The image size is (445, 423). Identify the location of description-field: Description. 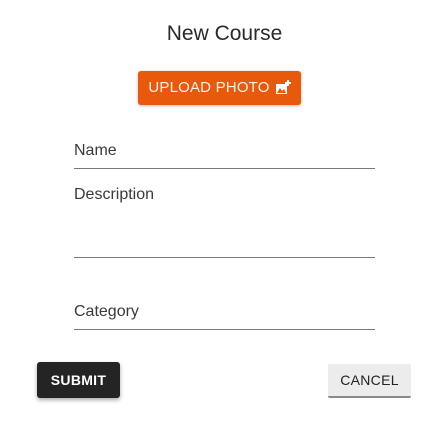
(224, 223).